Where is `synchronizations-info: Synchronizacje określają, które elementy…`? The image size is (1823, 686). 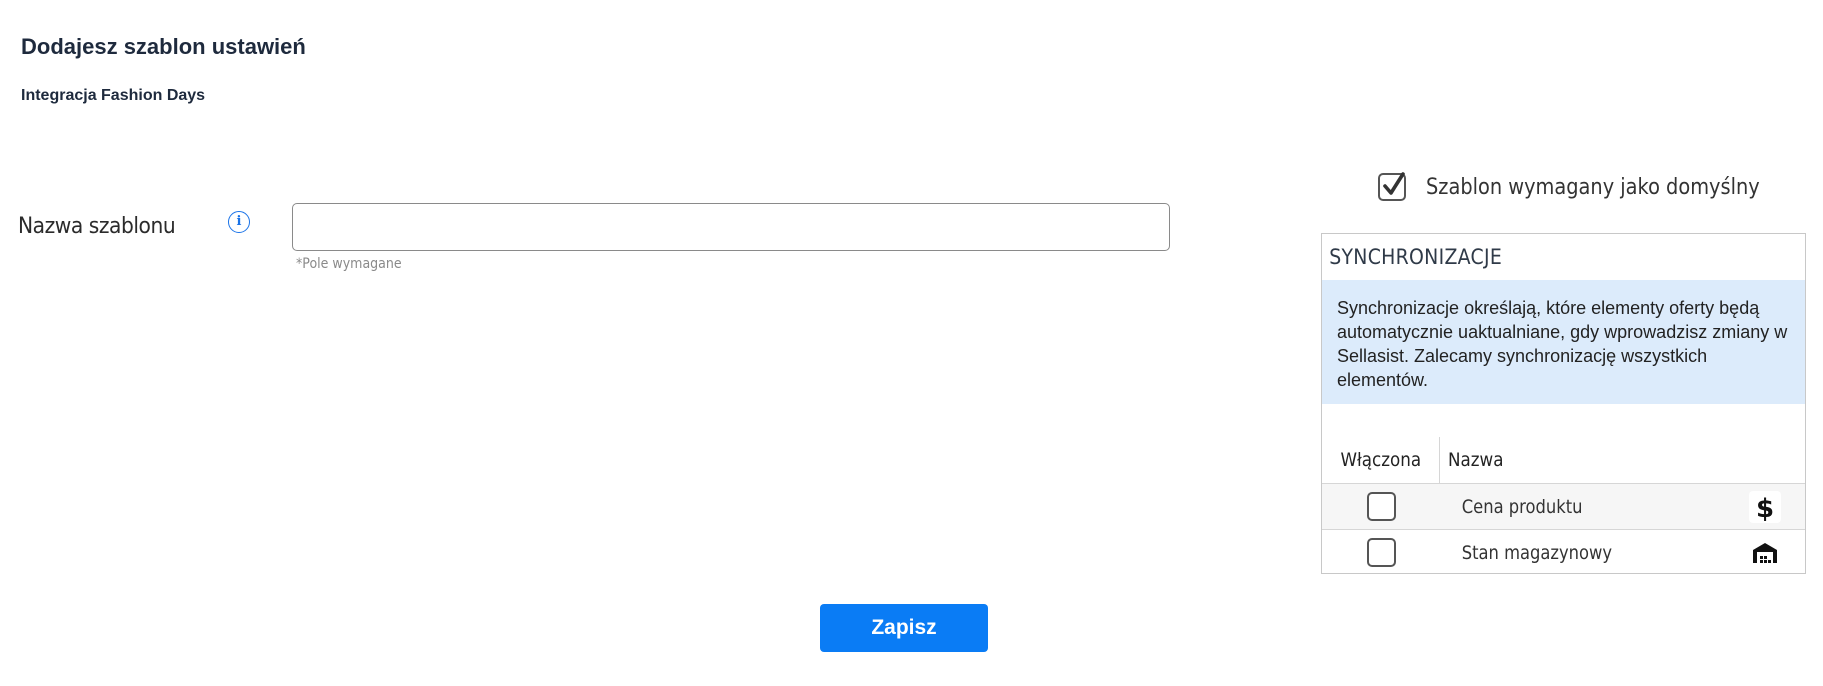
synchronizations-info: Synchronizacje określają, które elementy… is located at coordinates (1563, 342).